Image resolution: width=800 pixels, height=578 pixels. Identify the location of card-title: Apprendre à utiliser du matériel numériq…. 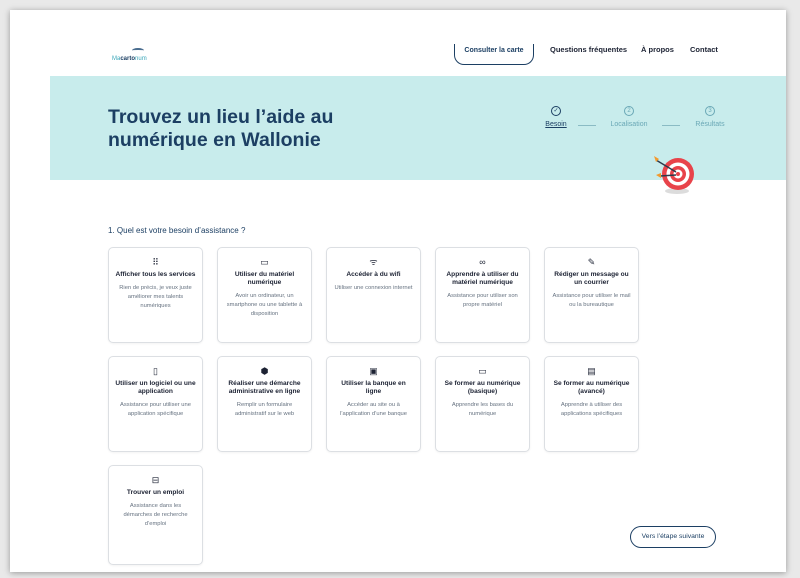
(482, 278).